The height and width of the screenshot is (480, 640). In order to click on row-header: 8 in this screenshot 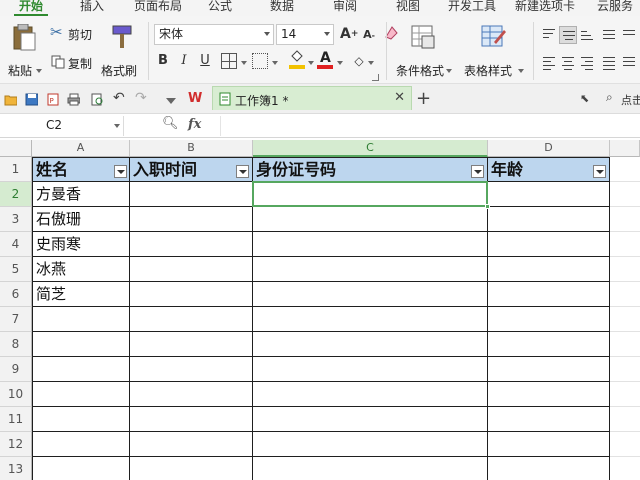, I will do `click(16, 344)`.